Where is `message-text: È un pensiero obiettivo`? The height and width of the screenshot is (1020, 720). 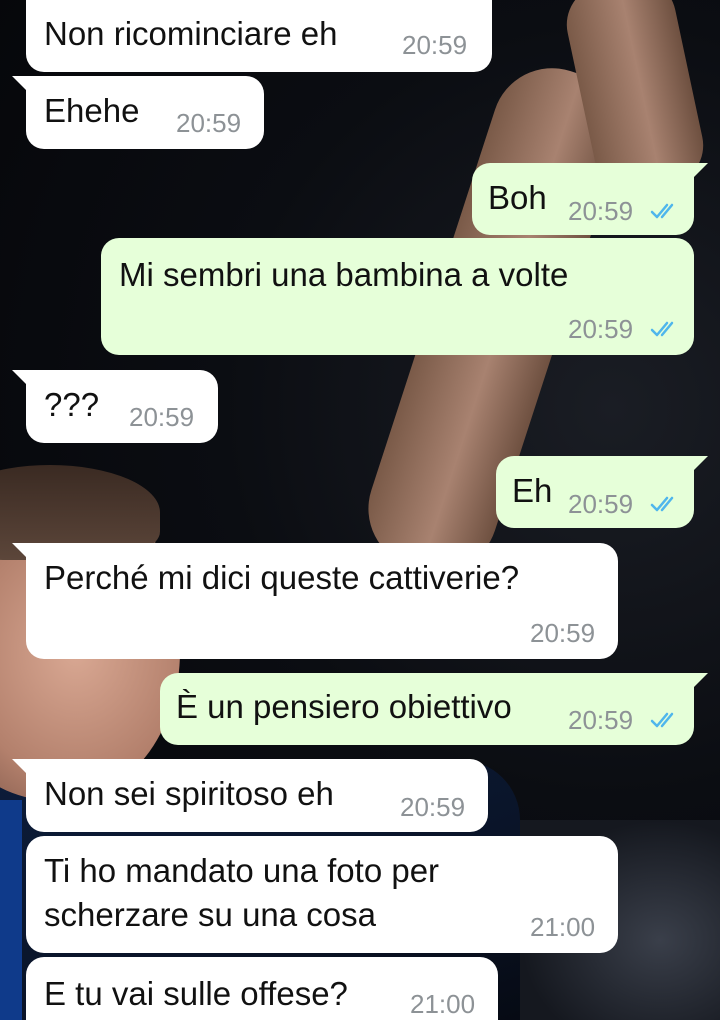
message-text: È un pensiero obiettivo is located at coordinates (344, 706).